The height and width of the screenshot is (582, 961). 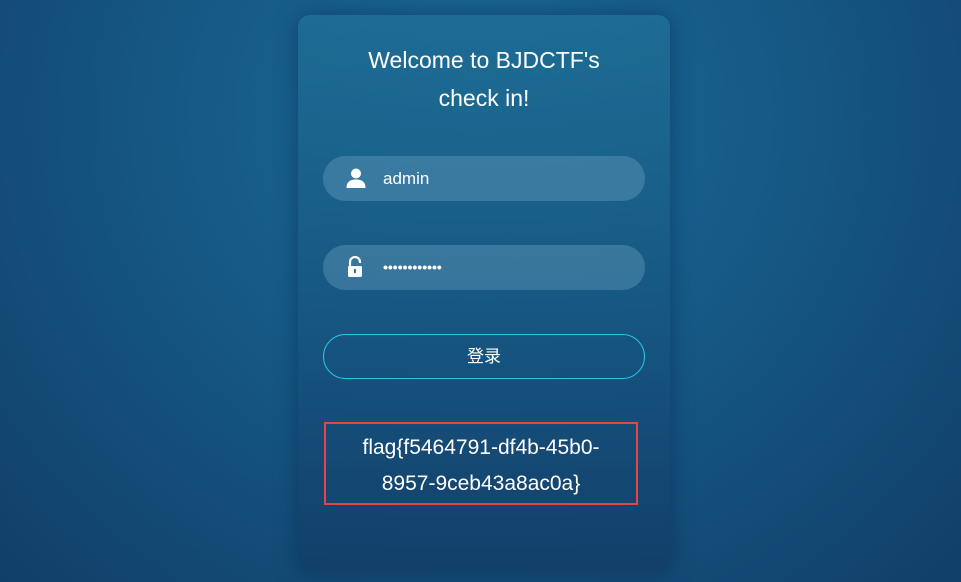 I want to click on flag-line-1: flag{f5464791-df4b-45b0-, so click(x=481, y=447).